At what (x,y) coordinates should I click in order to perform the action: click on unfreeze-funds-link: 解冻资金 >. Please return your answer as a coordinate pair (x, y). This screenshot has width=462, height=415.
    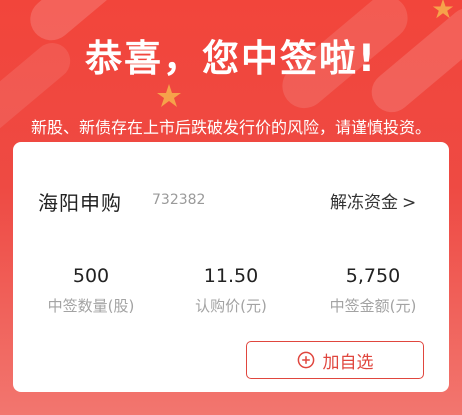
    Looking at the image, I should click on (373, 200).